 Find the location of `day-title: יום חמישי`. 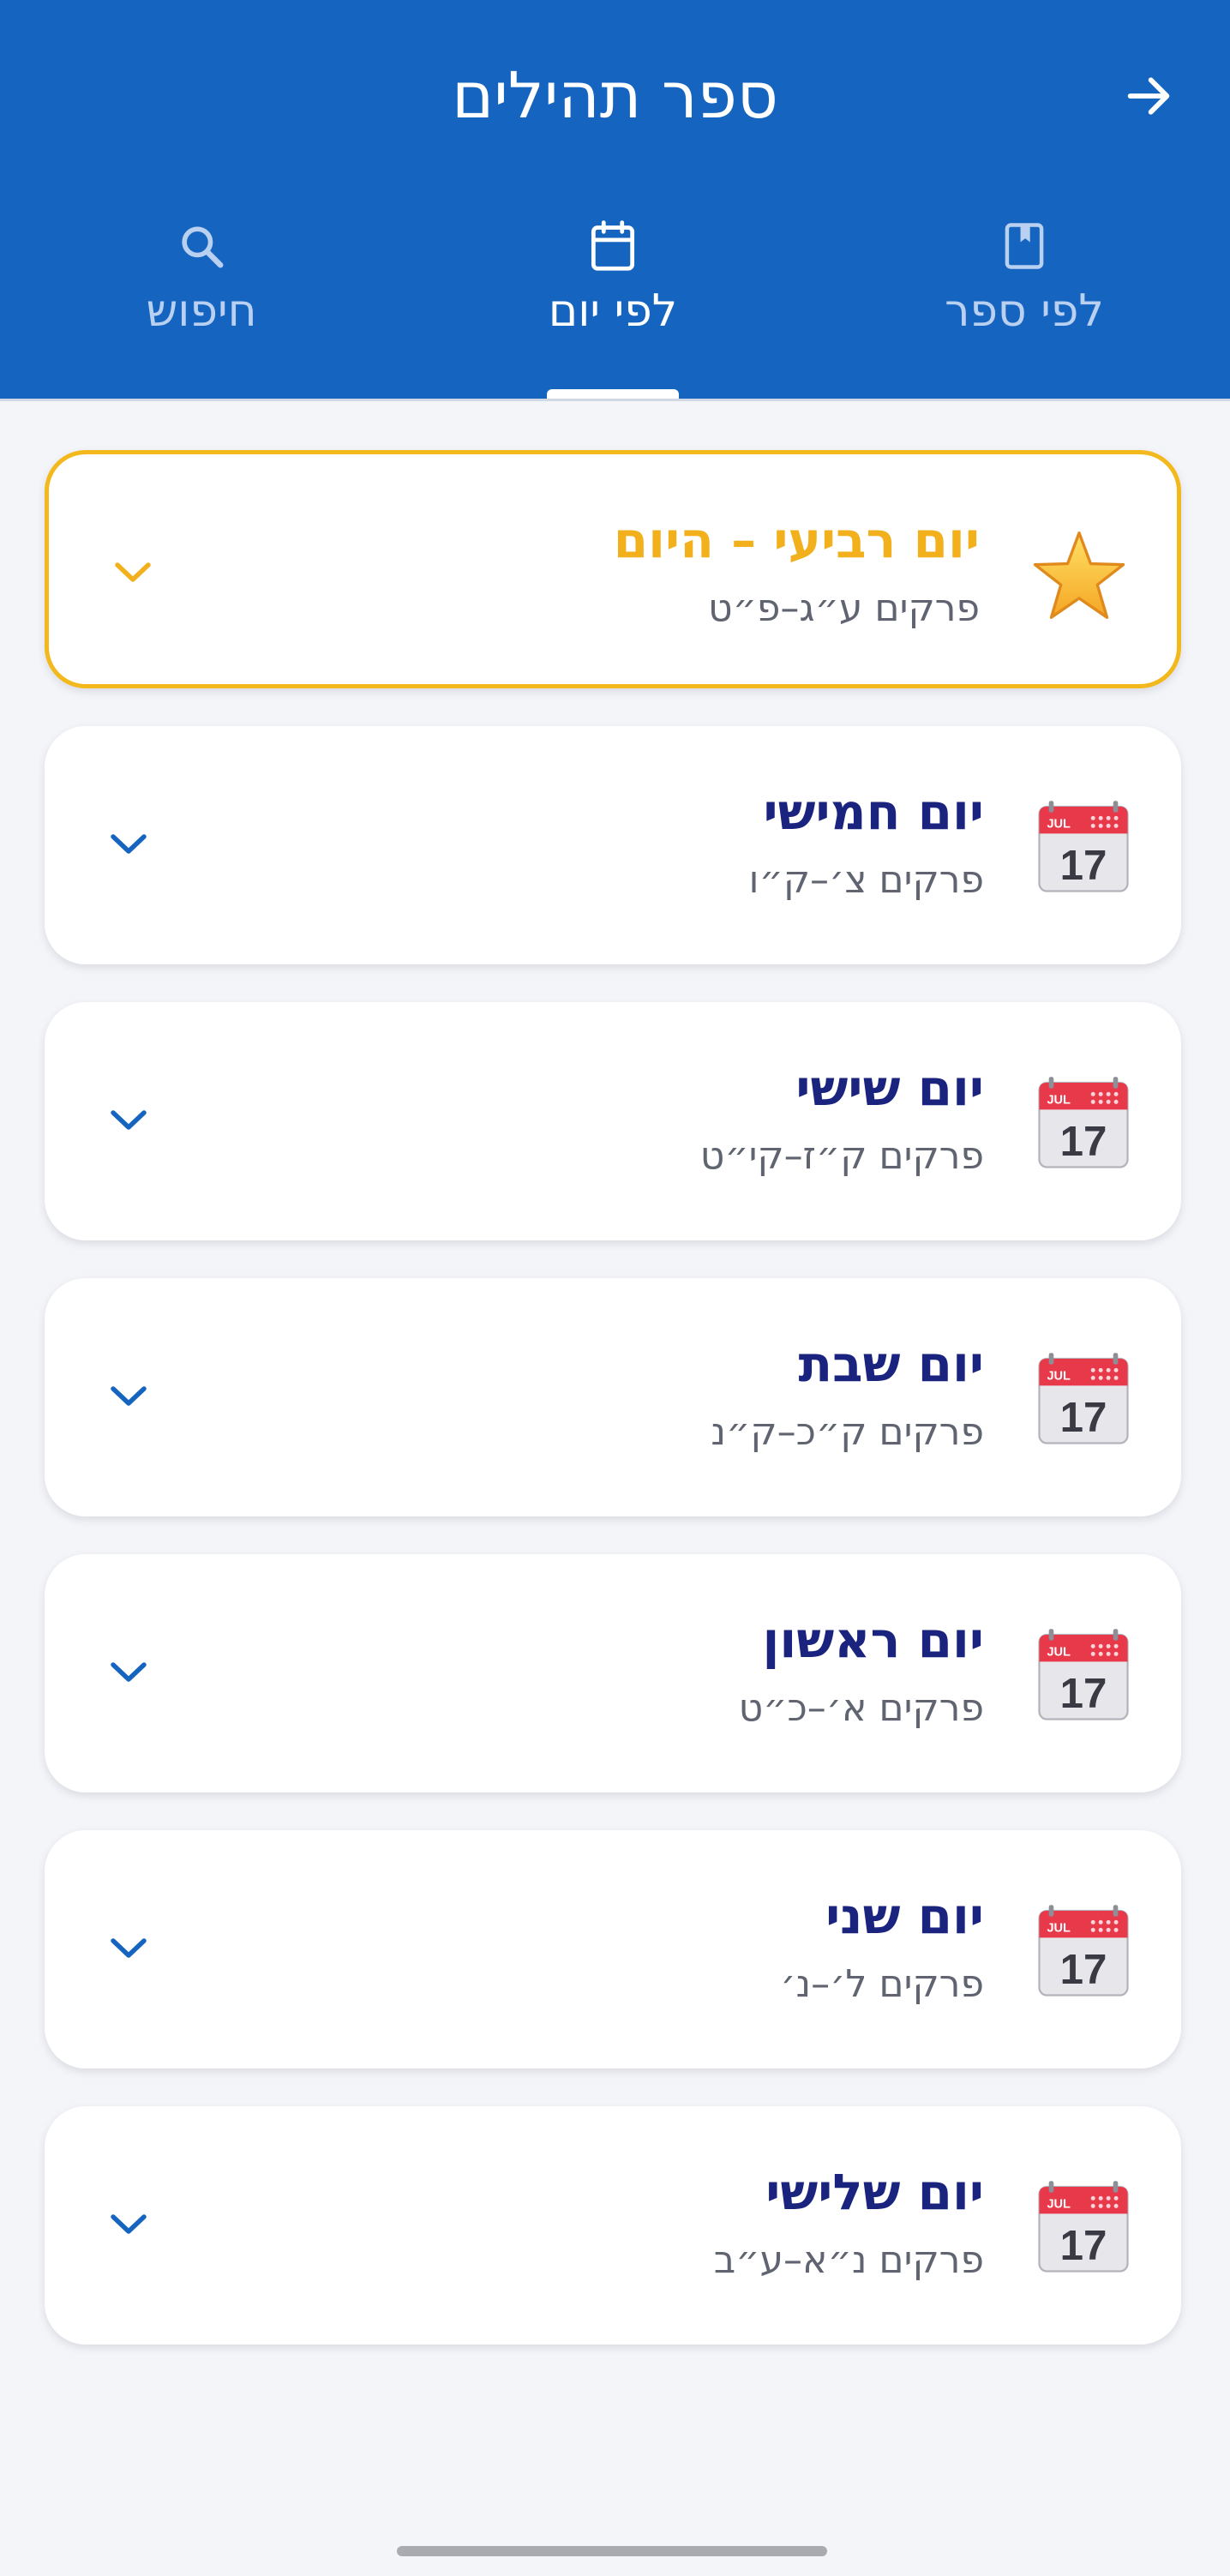

day-title: יום חמישי is located at coordinates (873, 812).